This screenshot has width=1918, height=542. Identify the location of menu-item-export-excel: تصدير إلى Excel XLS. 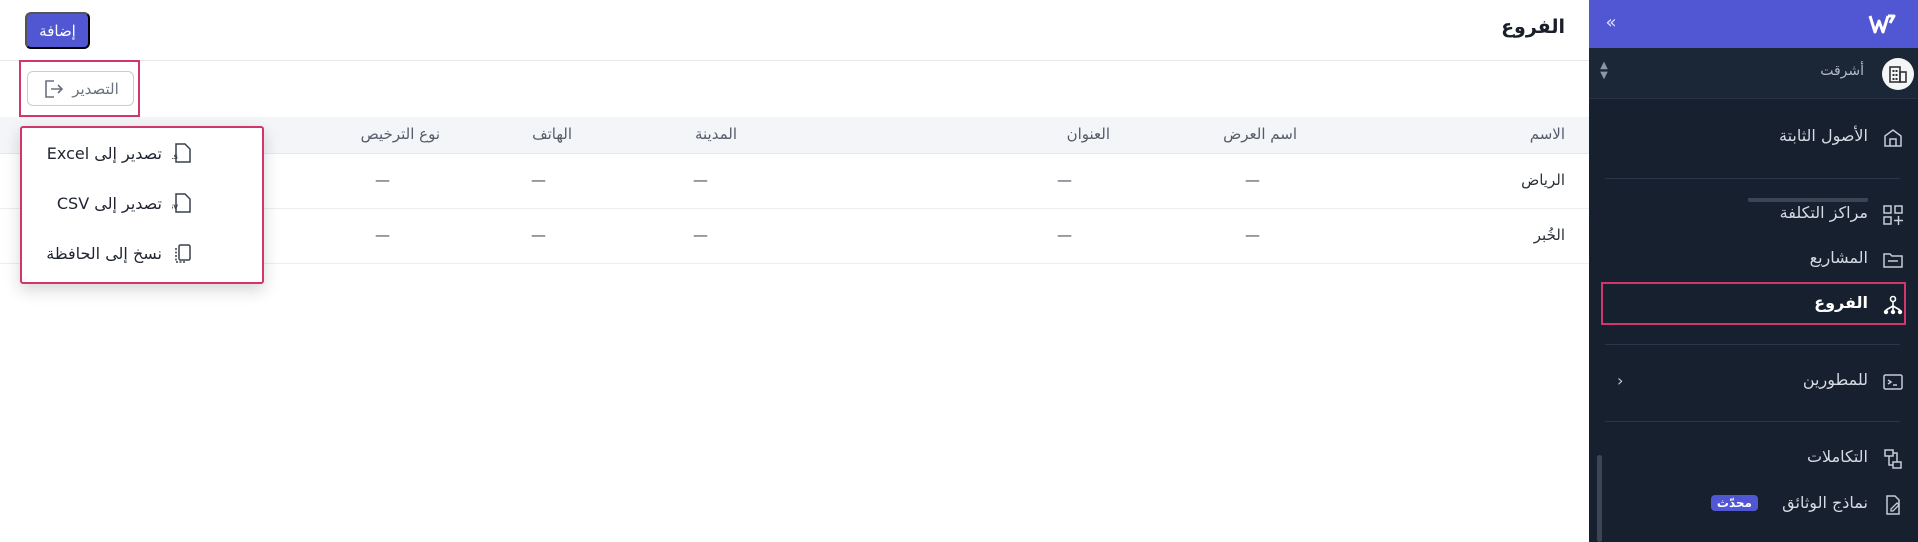
(142, 153).